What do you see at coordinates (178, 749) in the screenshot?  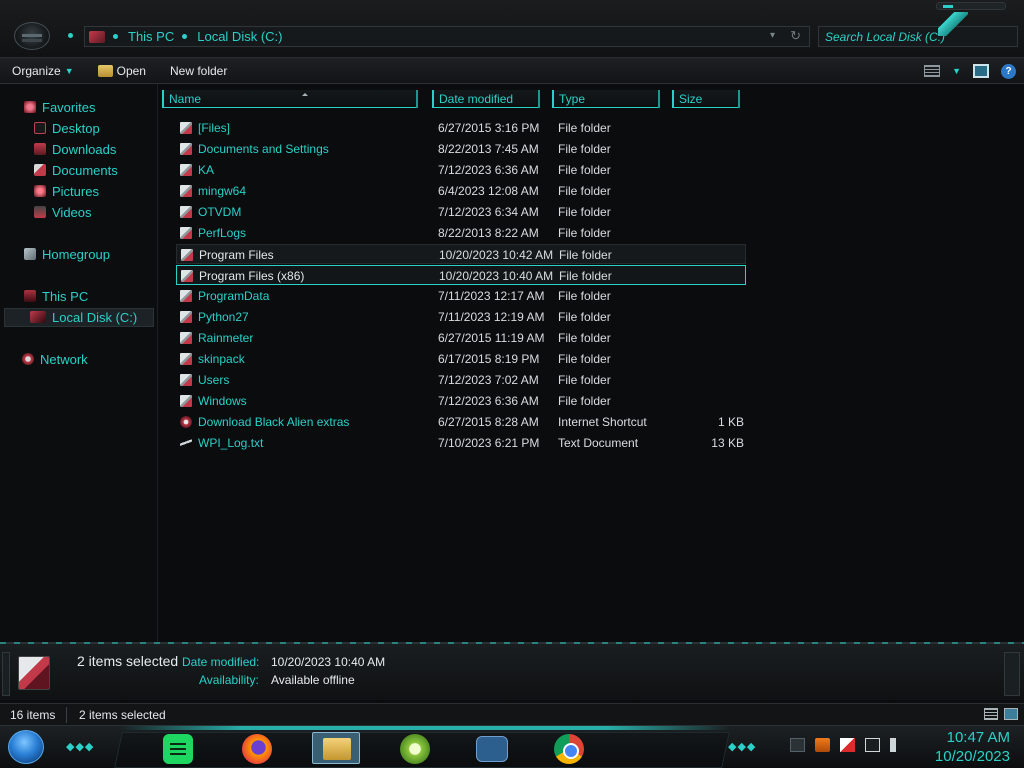 I see `spotify-icon` at bounding box center [178, 749].